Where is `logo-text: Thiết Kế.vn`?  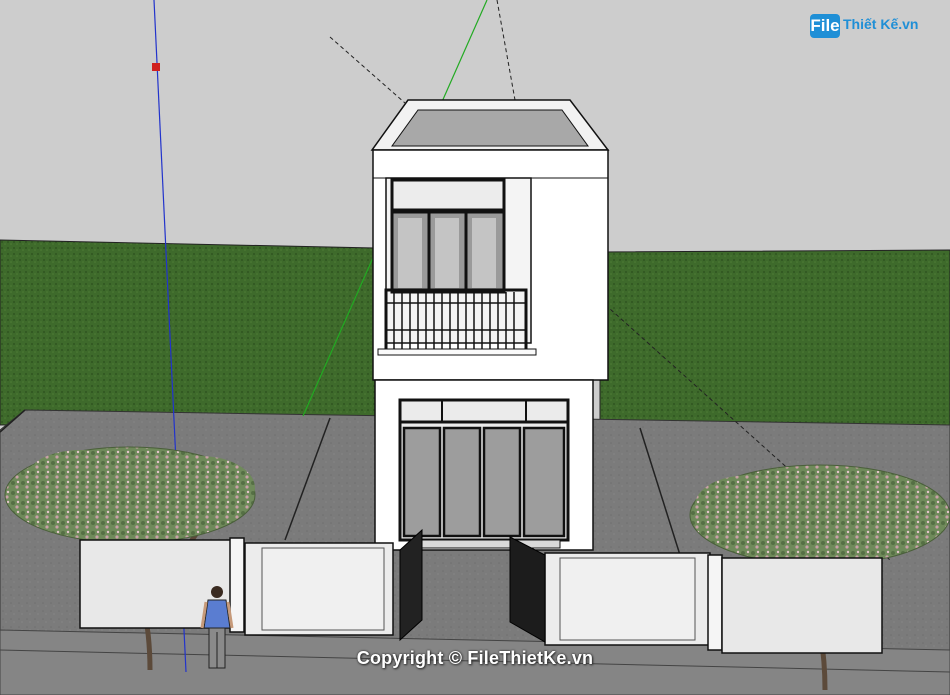
logo-text: Thiết Kế.vn is located at coordinates (881, 24).